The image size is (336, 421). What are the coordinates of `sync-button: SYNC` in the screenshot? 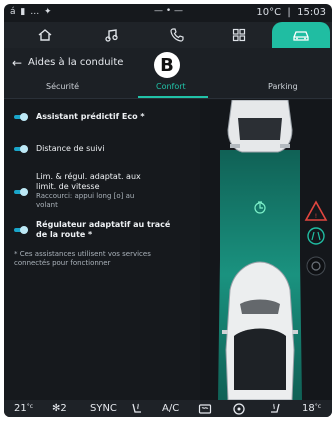 It's located at (103, 408).